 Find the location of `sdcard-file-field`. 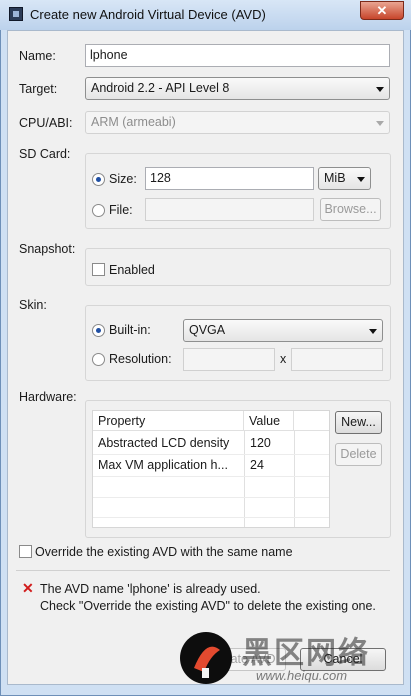

sdcard-file-field is located at coordinates (229, 209).